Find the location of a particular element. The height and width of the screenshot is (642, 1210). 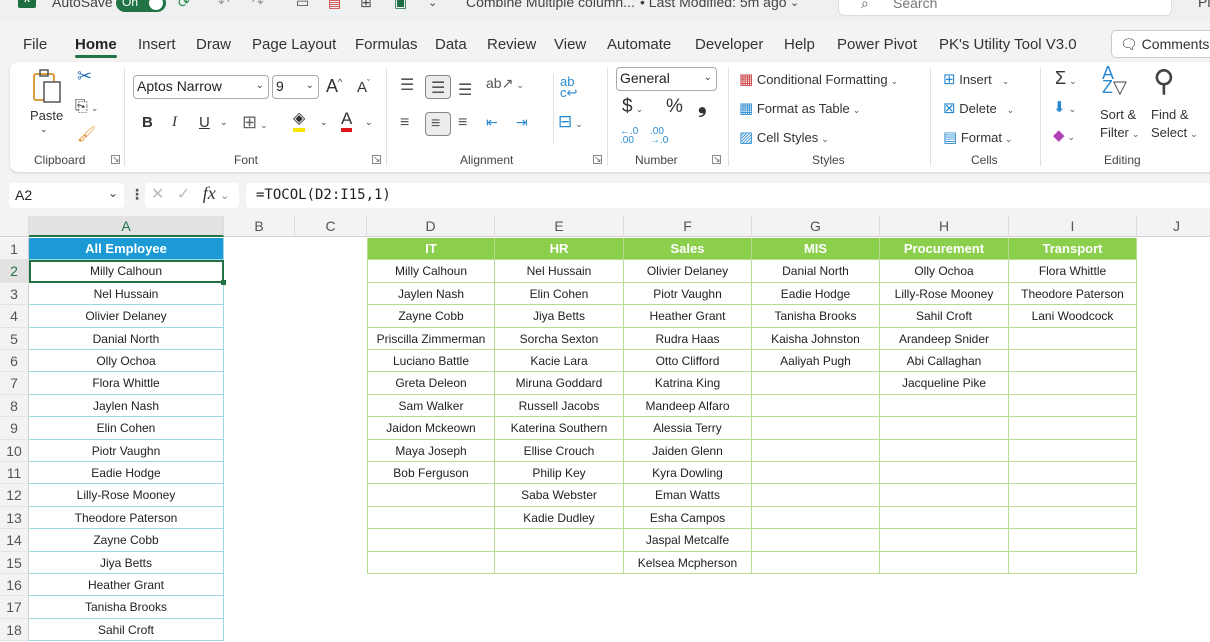

align-top-icon: ☰ is located at coordinates (407, 85).